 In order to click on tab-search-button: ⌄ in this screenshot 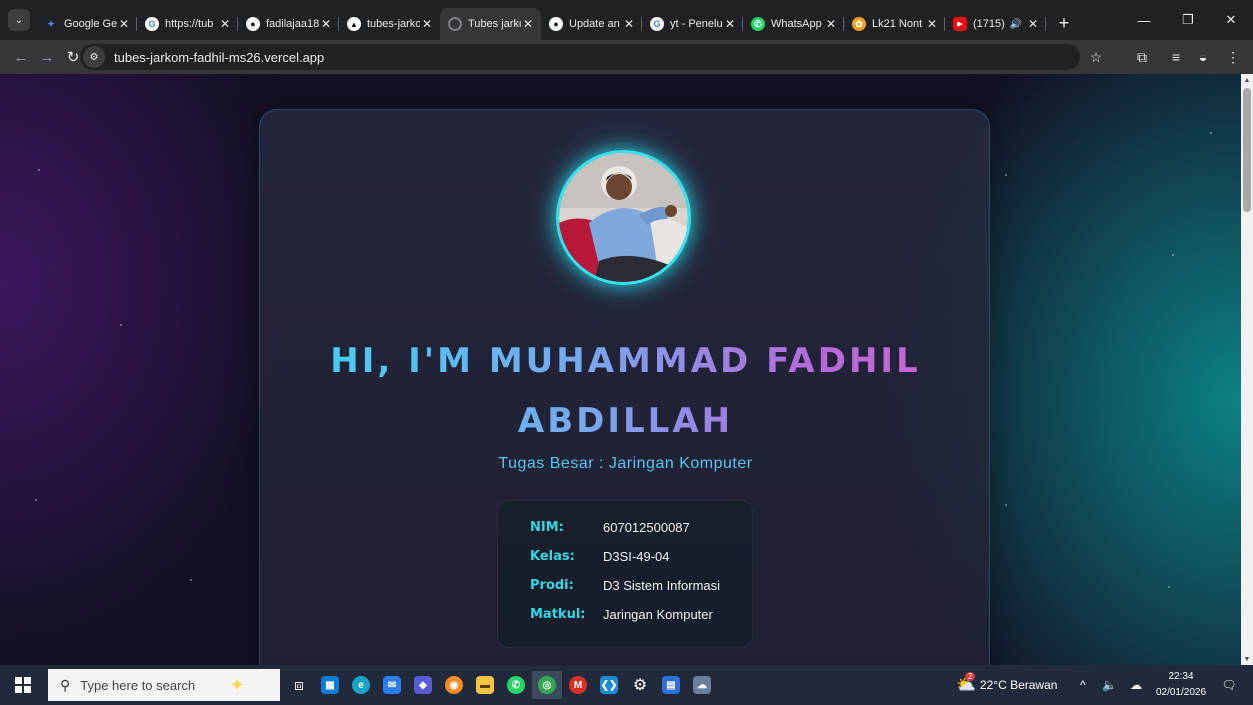, I will do `click(19, 20)`.